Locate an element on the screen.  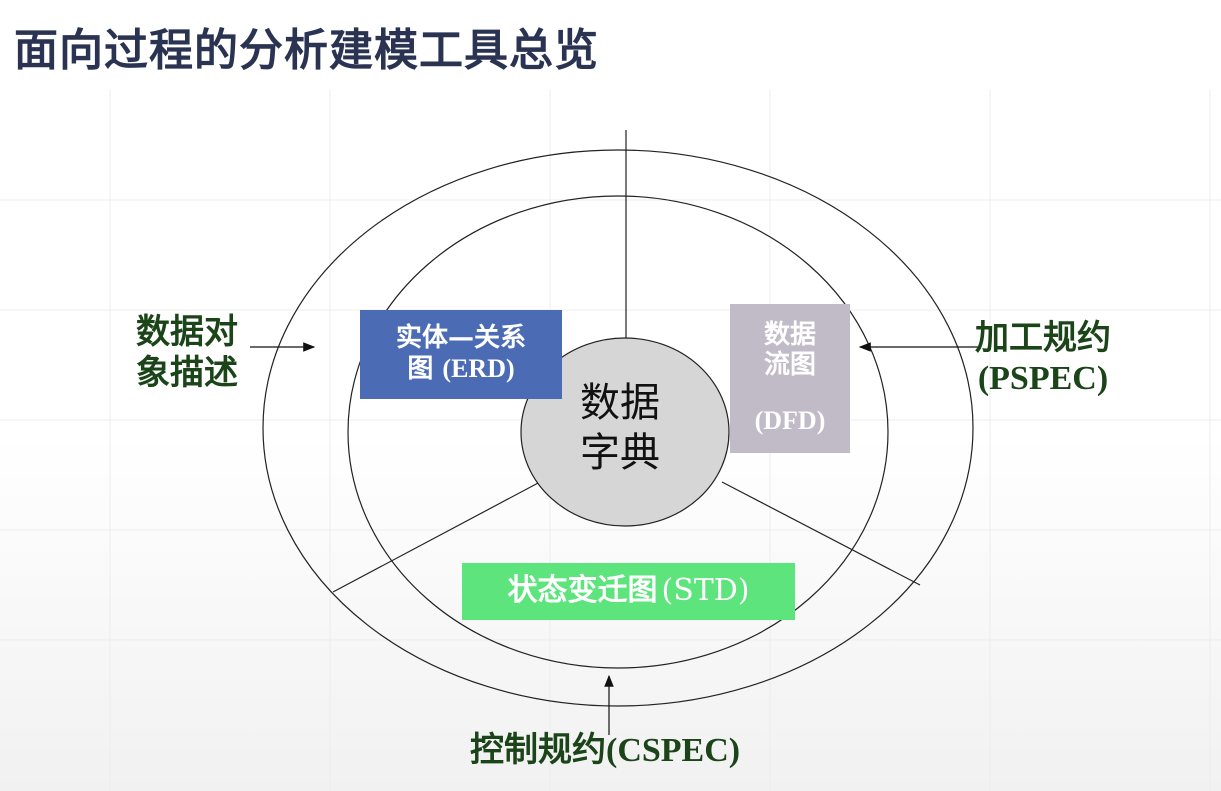
left-line2: 象描述 is located at coordinates (187, 372).